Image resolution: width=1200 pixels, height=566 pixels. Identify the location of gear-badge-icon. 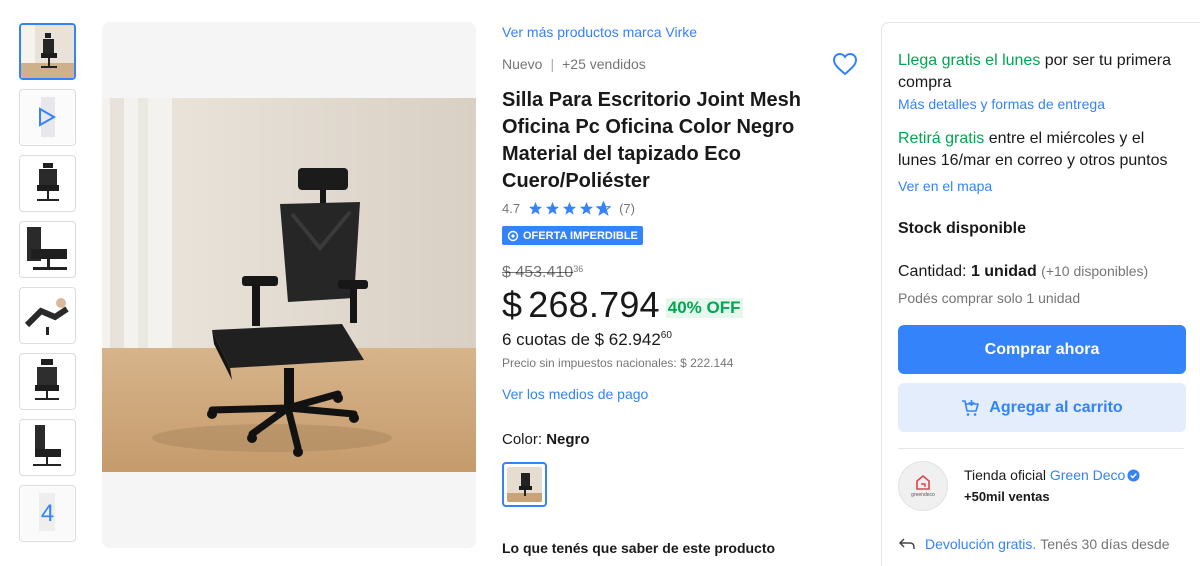
(513, 235).